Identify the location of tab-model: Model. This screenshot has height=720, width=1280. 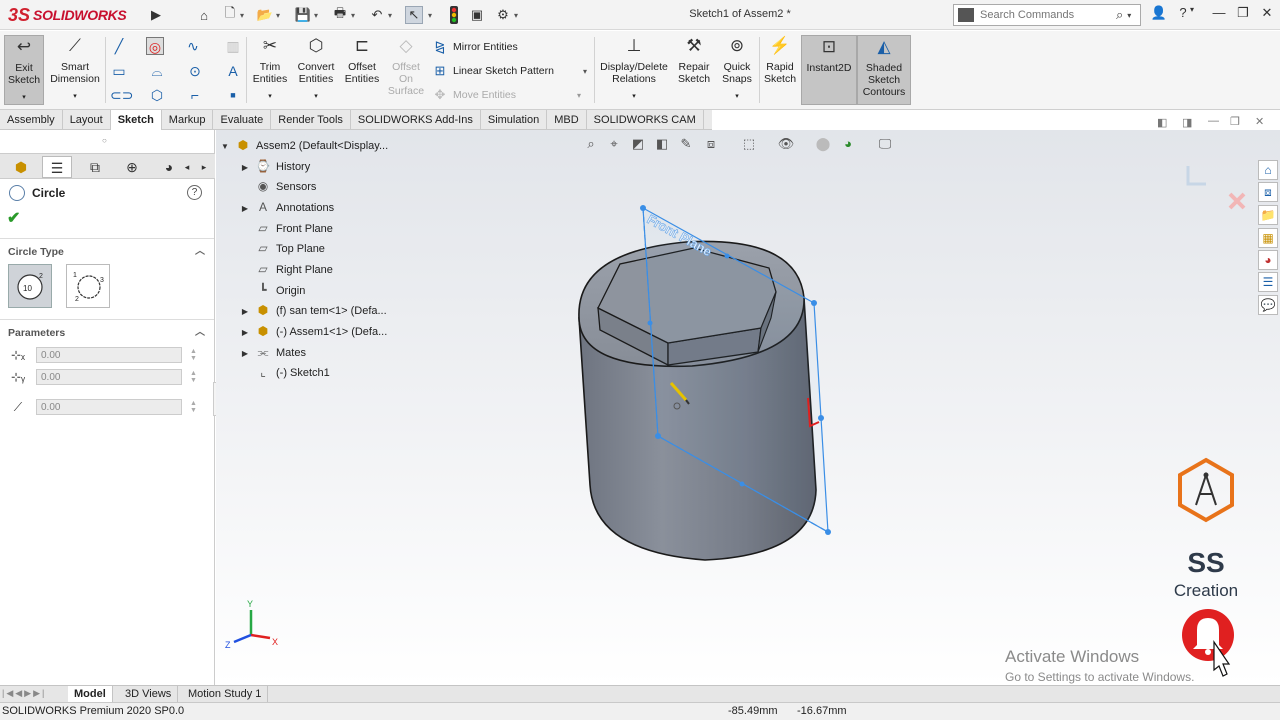
(90, 694).